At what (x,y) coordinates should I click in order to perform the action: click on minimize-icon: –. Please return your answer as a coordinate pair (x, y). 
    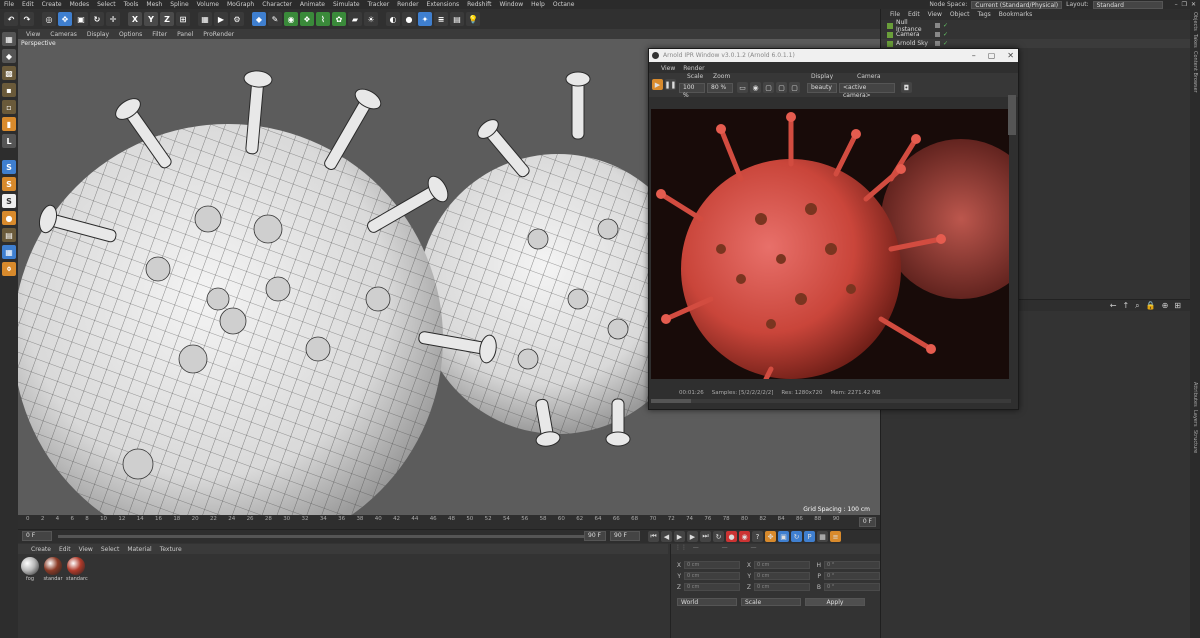
    Looking at the image, I should click on (1176, 4).